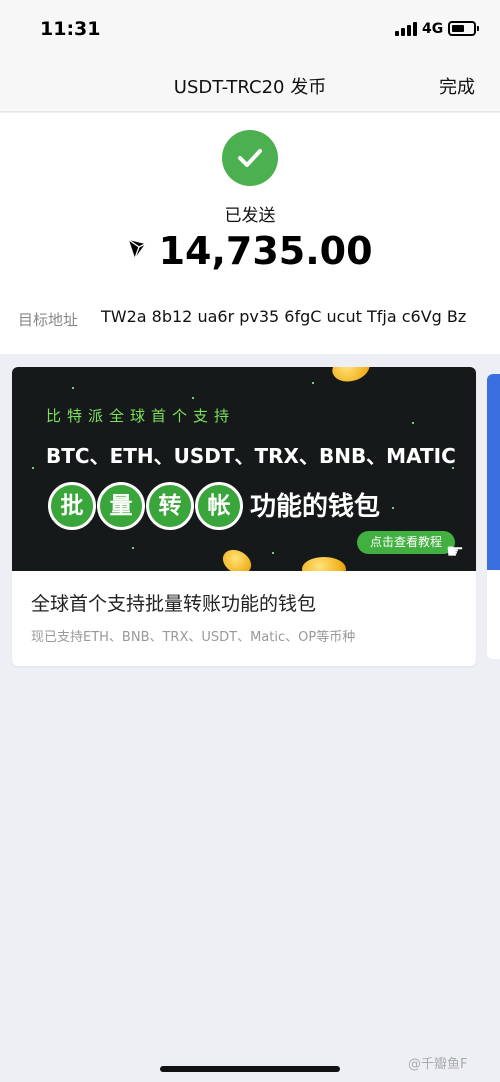 The image size is (500, 1082). I want to click on promo-title: 全球首个支持批量转账功能的钱包, so click(174, 604).